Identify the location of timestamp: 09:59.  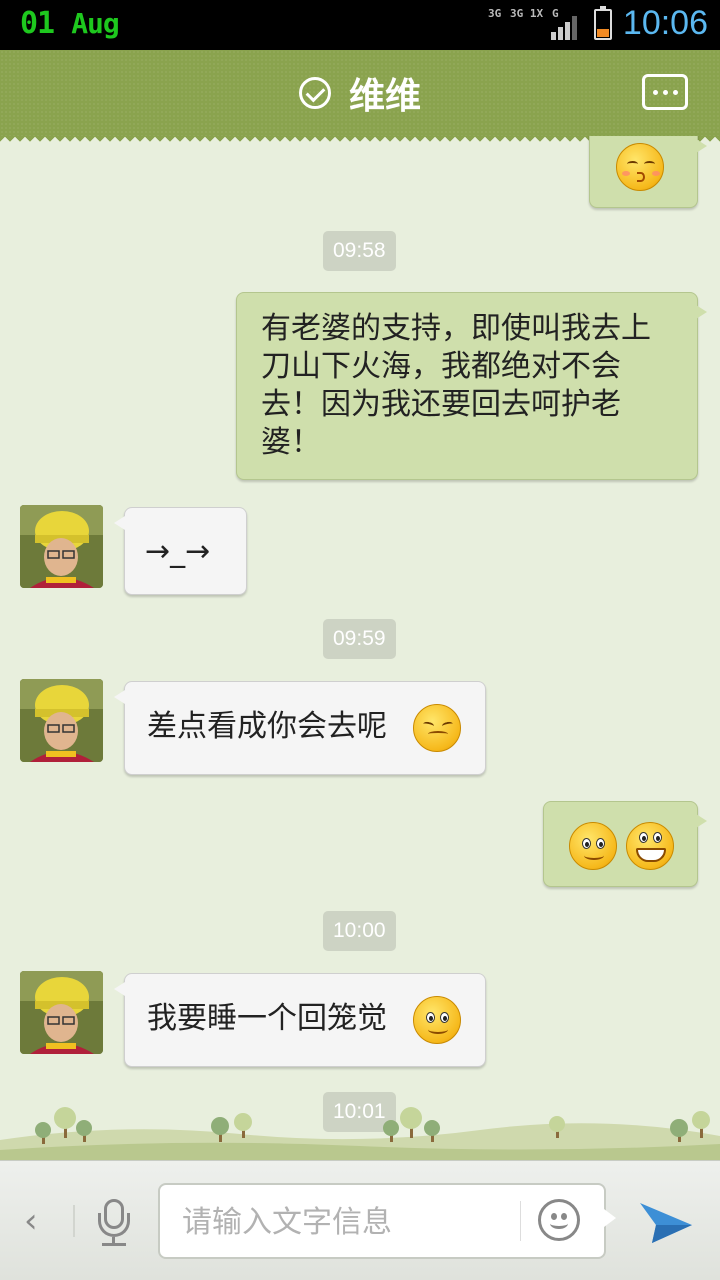
(359, 639).